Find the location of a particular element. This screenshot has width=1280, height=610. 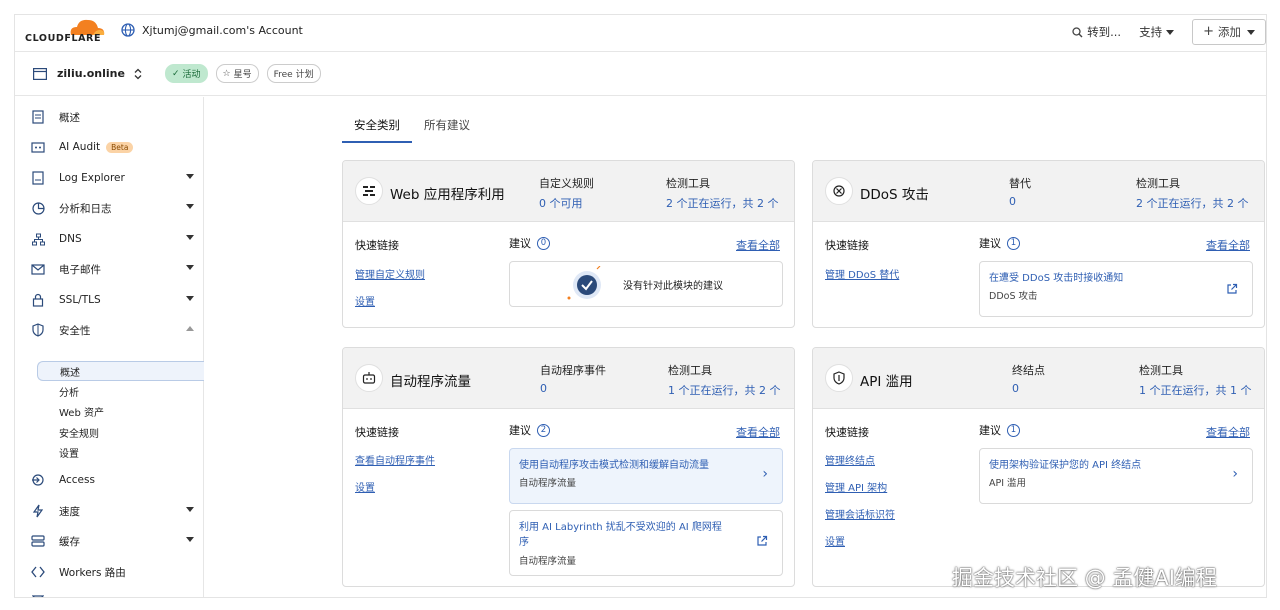

recommendations-title: 建议 1 is located at coordinates (999, 243).